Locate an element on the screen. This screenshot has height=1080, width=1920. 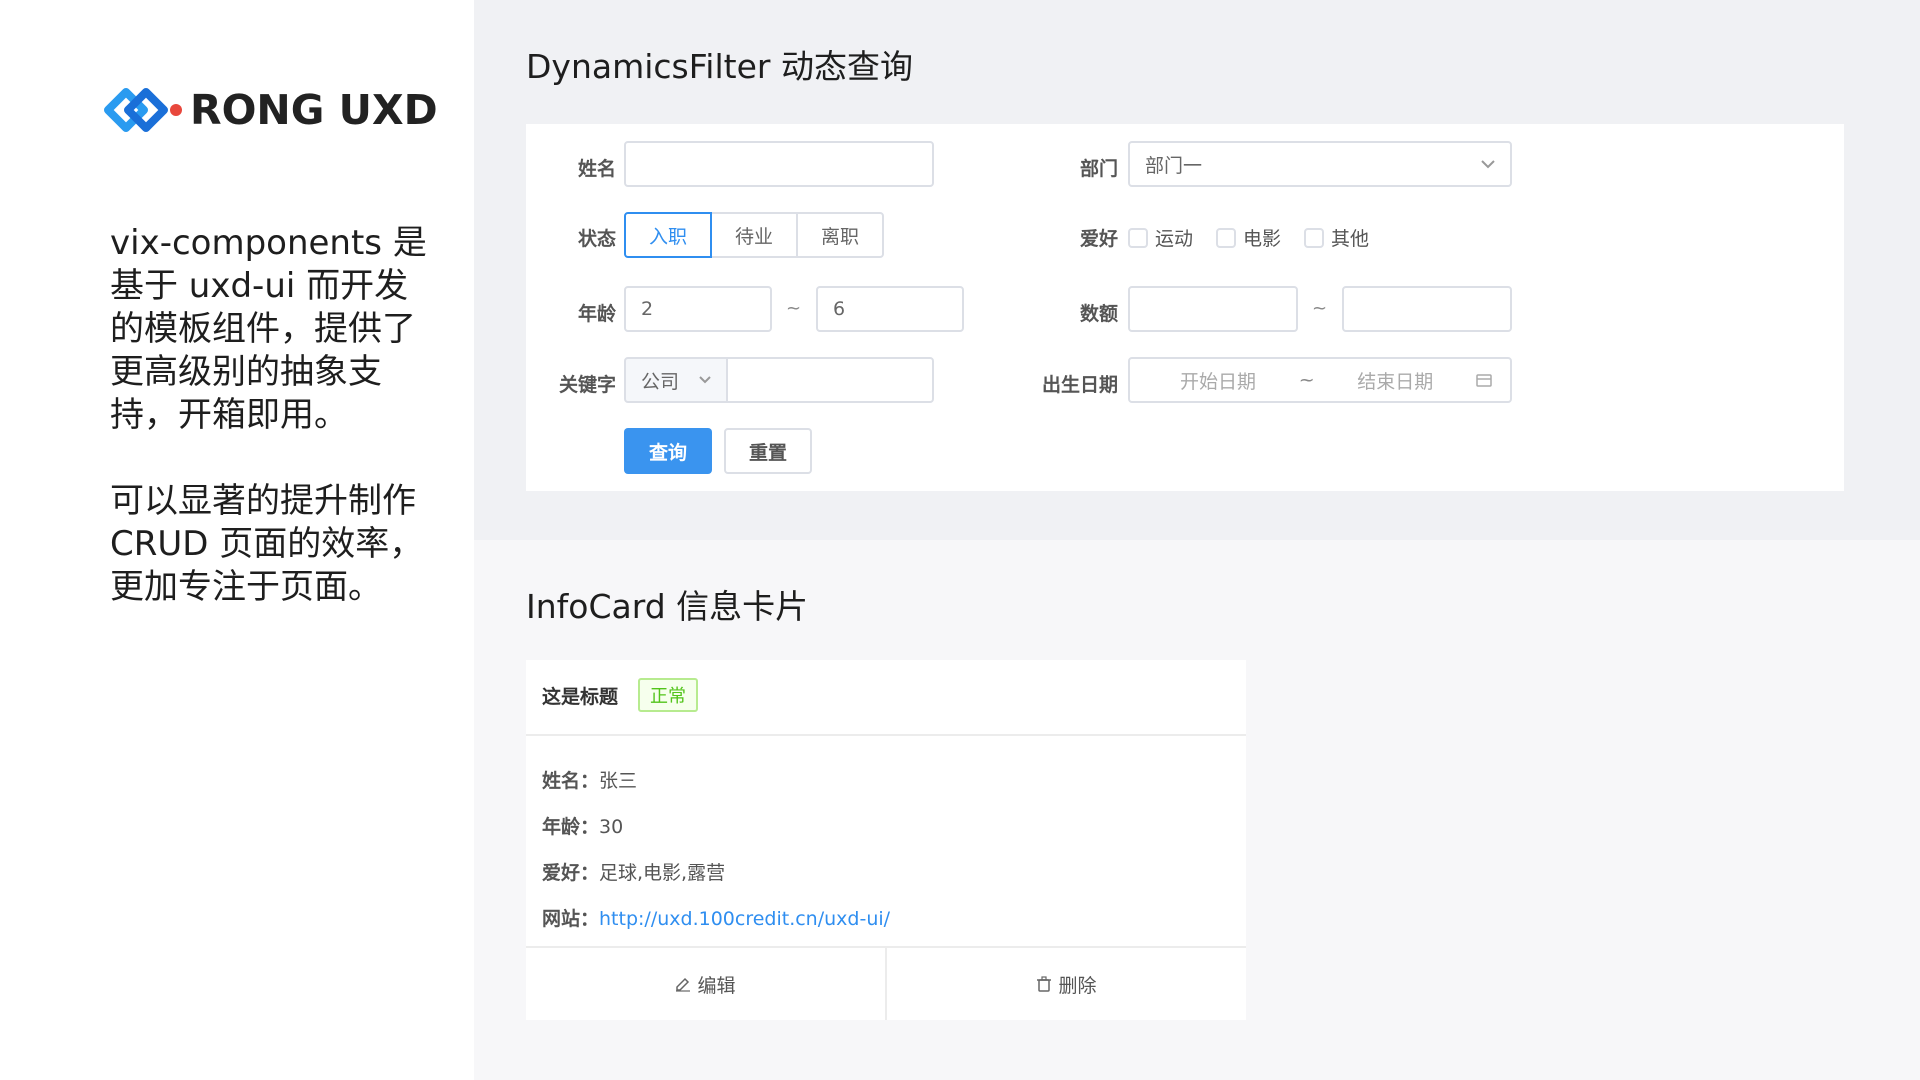
birth-date-range-picker: 开始日期 ~ 结束日期 is located at coordinates (1320, 380).